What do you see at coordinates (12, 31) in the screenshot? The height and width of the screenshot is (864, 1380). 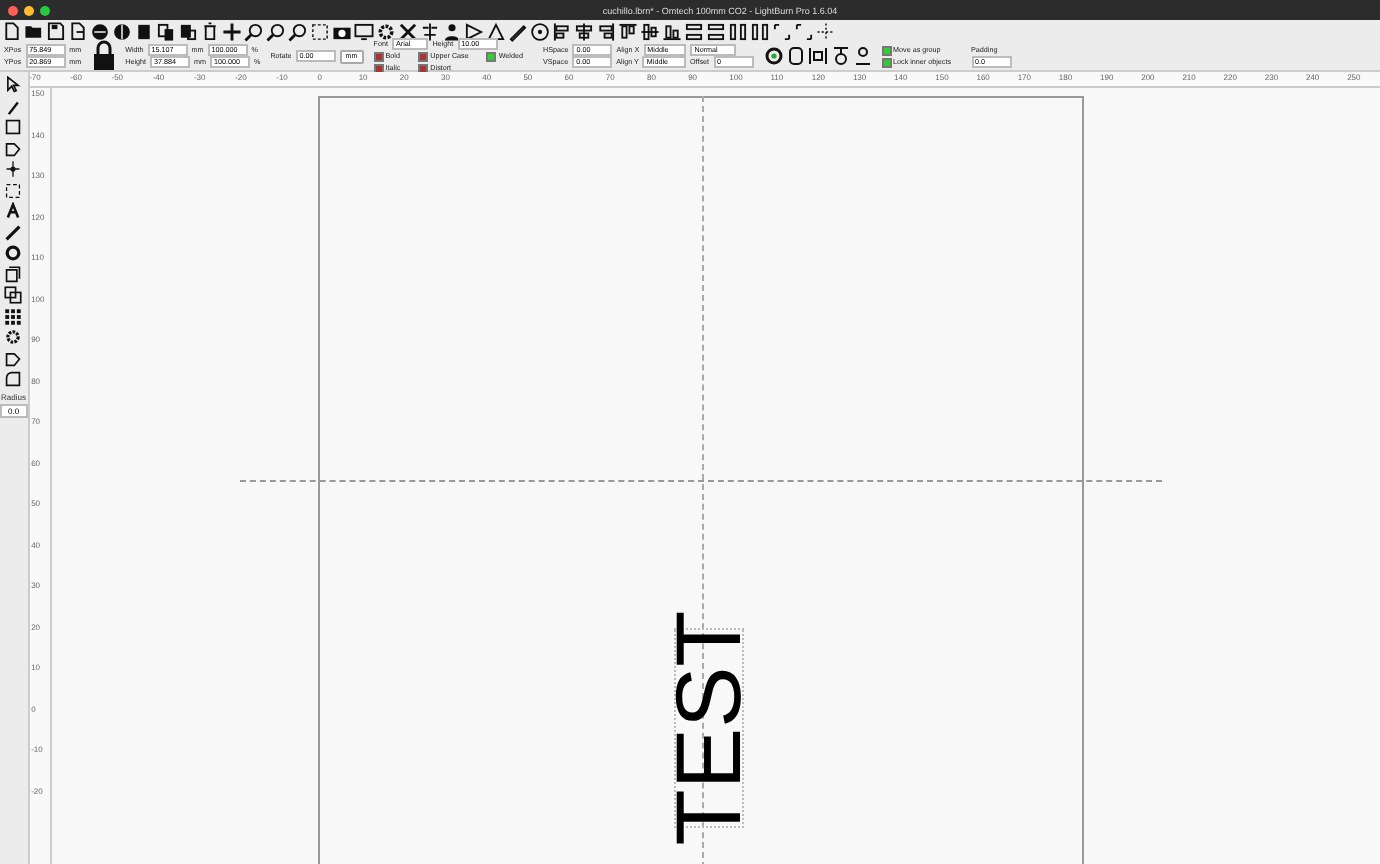 I see `new-file-icon` at bounding box center [12, 31].